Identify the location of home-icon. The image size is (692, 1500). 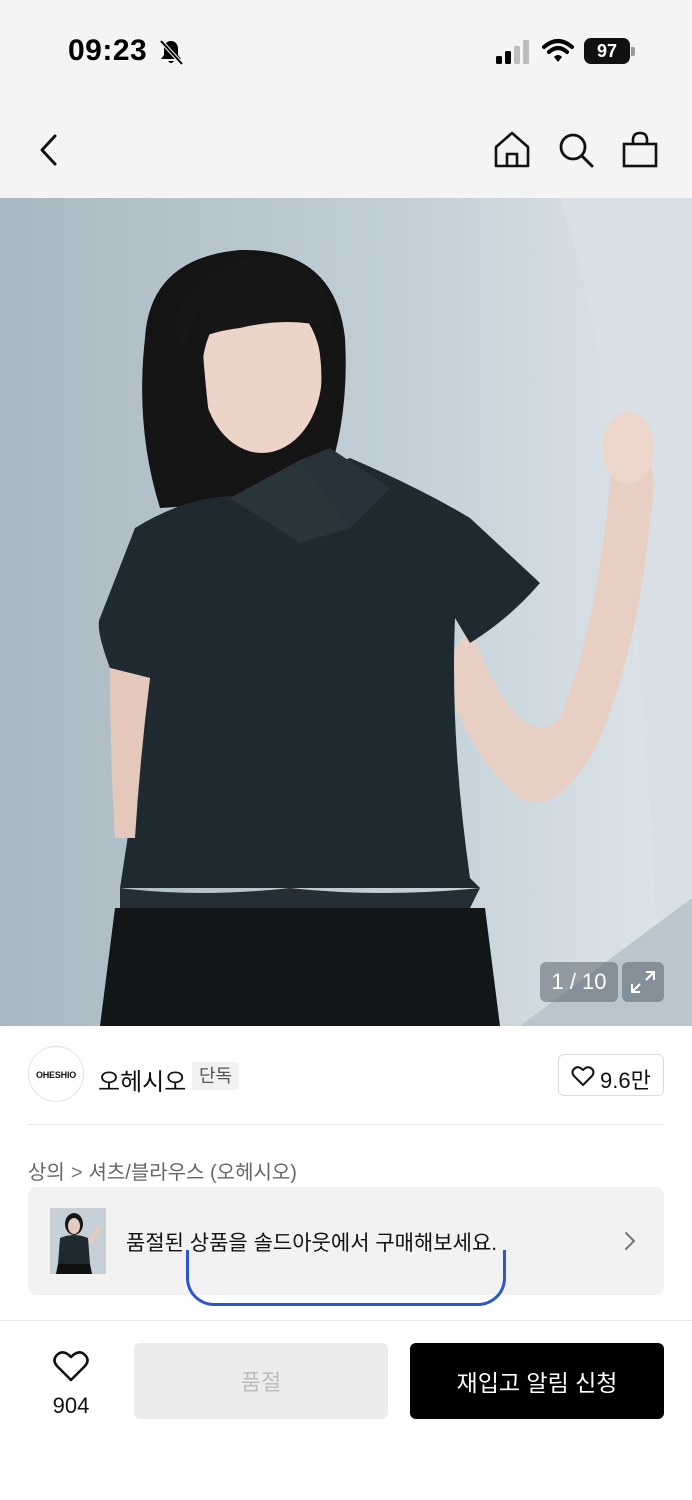
(512, 150).